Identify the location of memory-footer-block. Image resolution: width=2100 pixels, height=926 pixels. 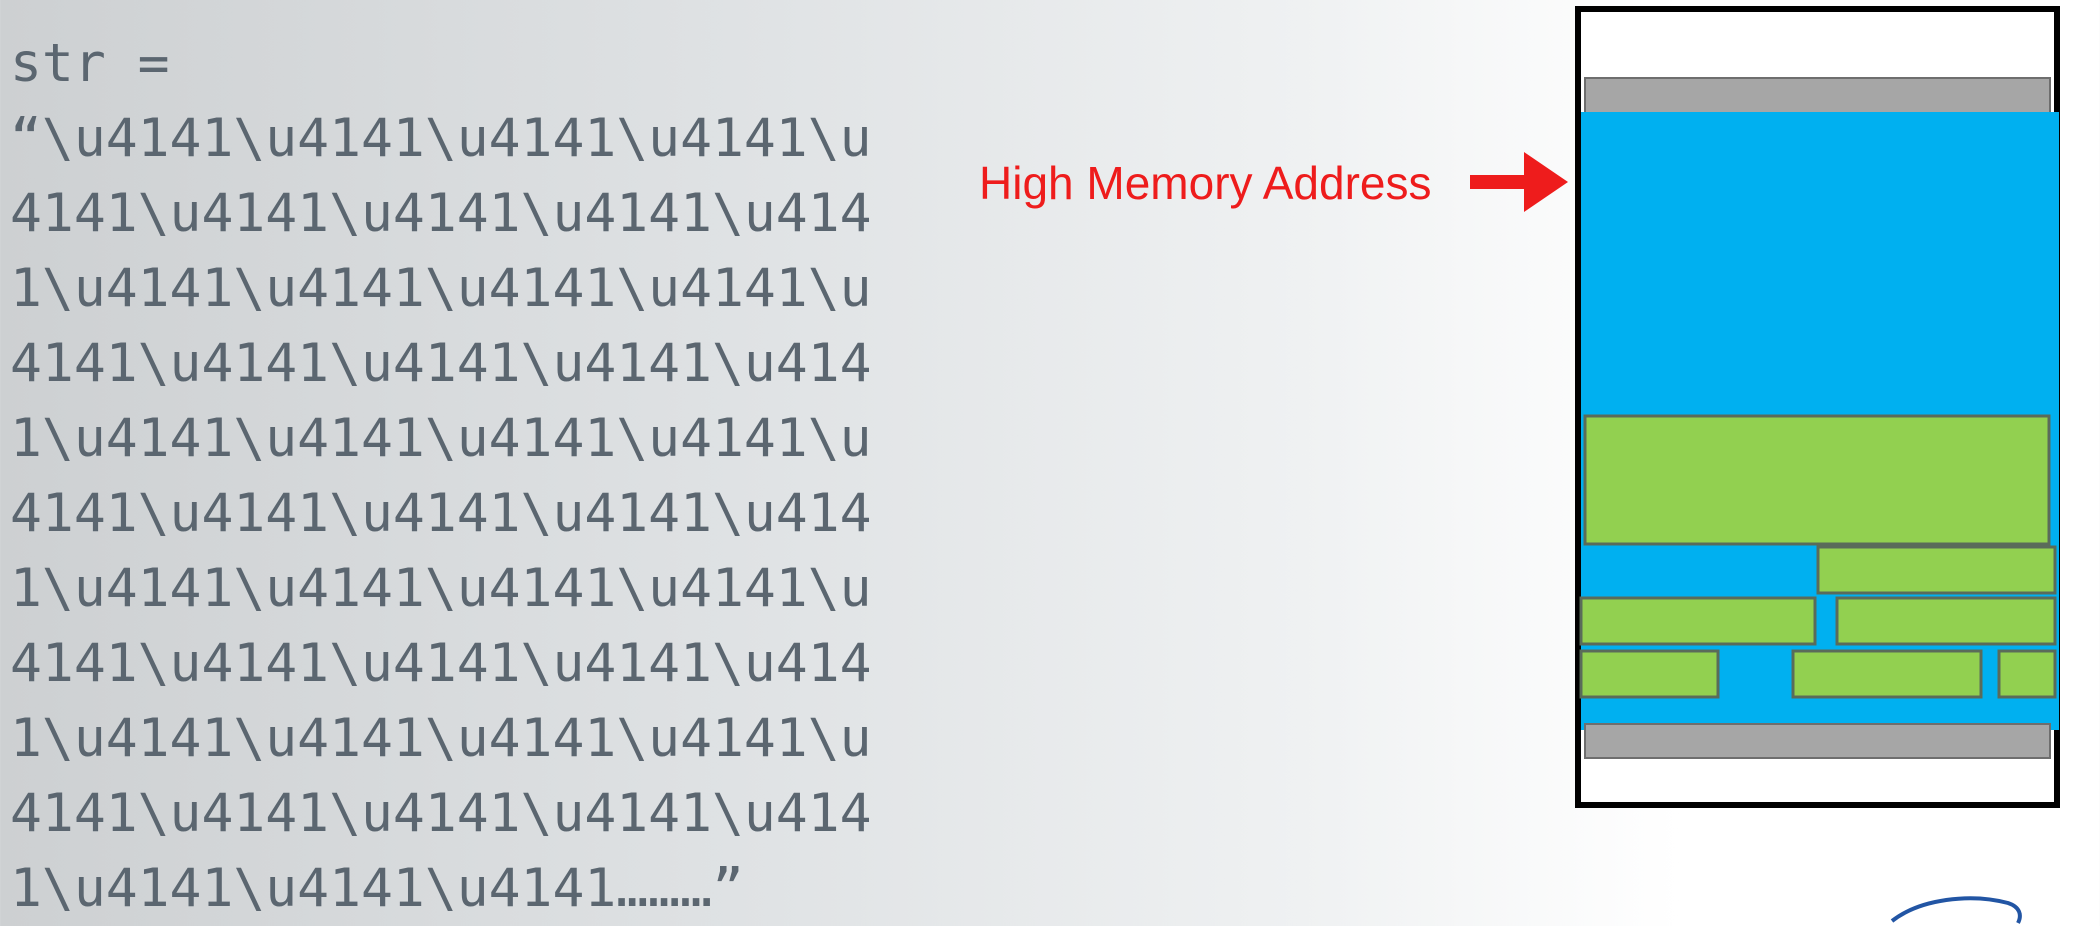
(1817, 741).